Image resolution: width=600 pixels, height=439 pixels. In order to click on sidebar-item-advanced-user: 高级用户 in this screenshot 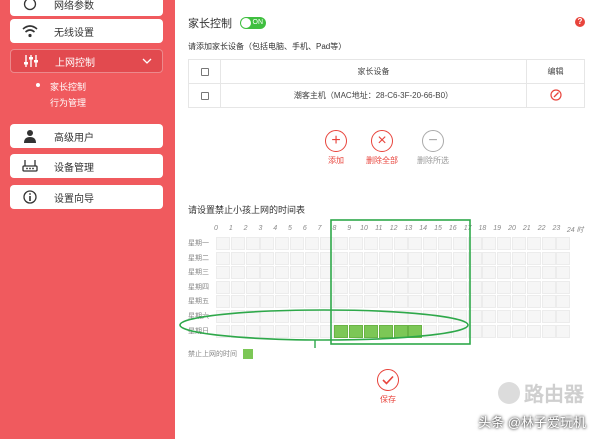, I will do `click(86, 136)`.